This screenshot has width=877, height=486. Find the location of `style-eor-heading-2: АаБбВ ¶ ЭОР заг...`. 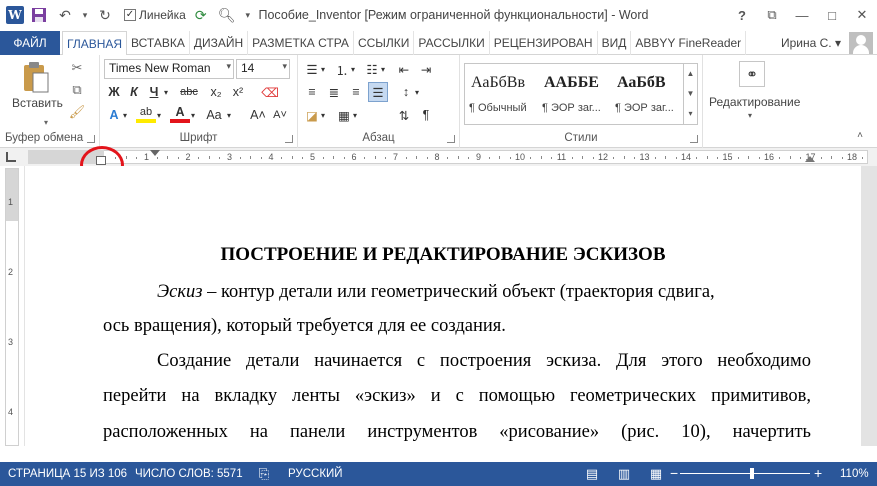

style-eor-heading-2: АаБбВ ¶ ЭОР заг... is located at coordinates (647, 94).